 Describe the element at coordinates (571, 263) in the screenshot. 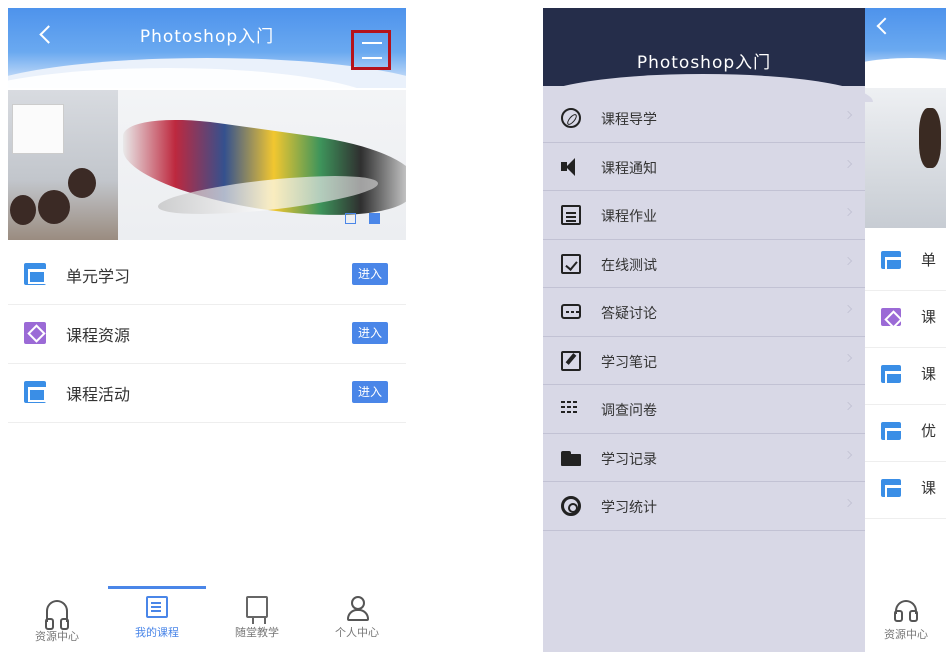

I see `checklist-icon` at that location.